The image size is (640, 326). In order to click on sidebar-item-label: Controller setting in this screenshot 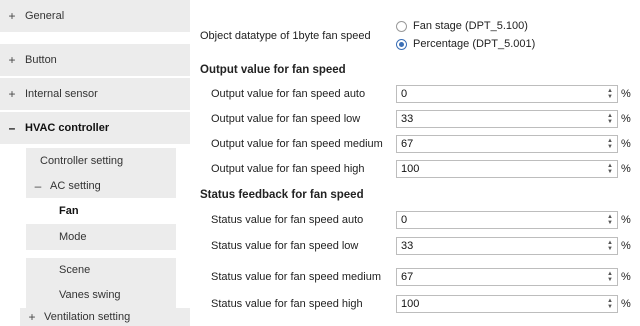, I will do `click(82, 161)`.